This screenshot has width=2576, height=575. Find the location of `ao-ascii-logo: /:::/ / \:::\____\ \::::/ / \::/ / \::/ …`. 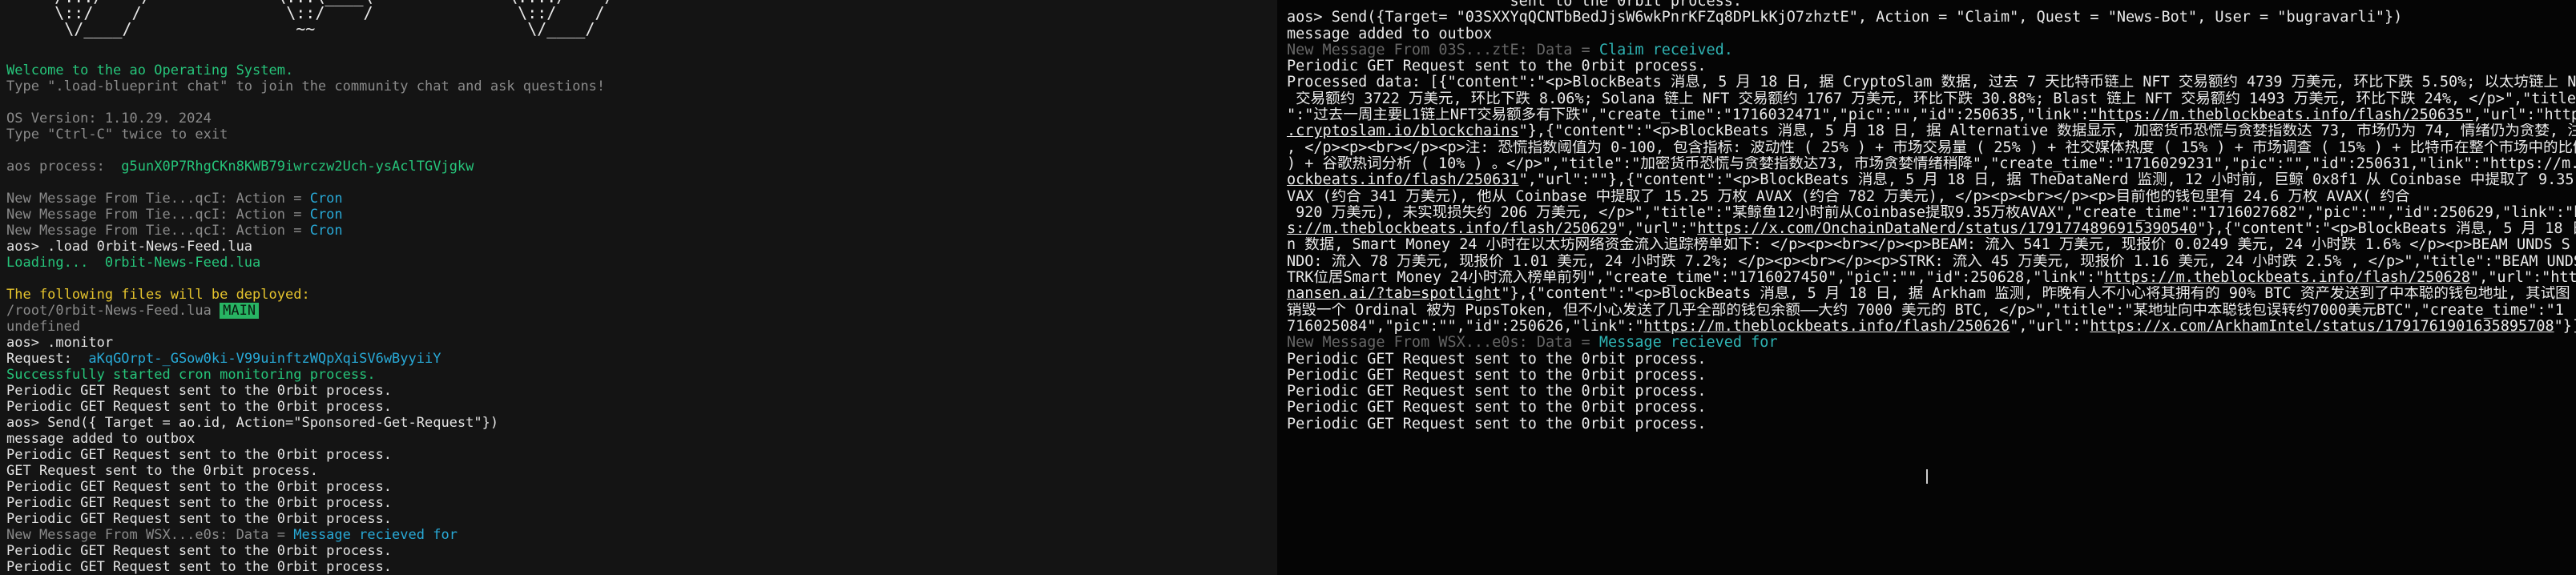

ao-ascii-logo: /:::/ / \:::\____\ \::::/ / \::/ / \::/ … is located at coordinates (334, 19).